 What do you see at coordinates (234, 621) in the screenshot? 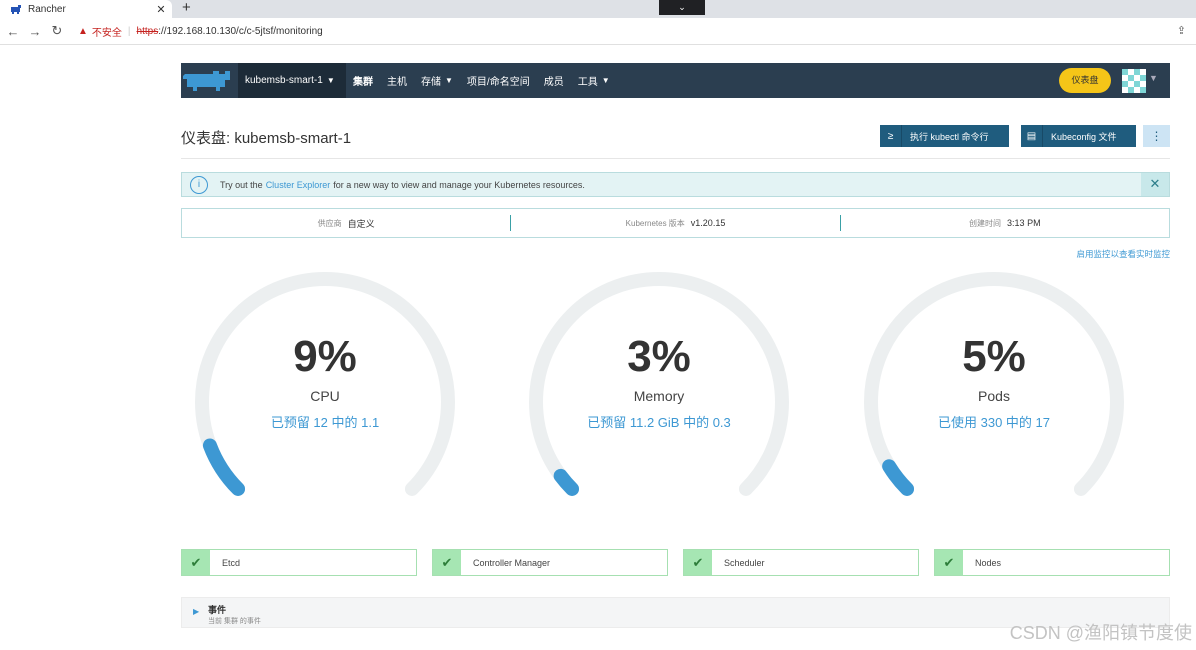
I see `events-subtitle: 当前 集群 的事件` at bounding box center [234, 621].